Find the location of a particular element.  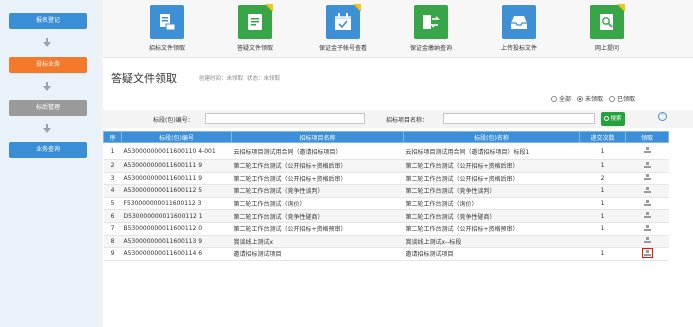

filter-all-radio: 全部 is located at coordinates (561, 98).